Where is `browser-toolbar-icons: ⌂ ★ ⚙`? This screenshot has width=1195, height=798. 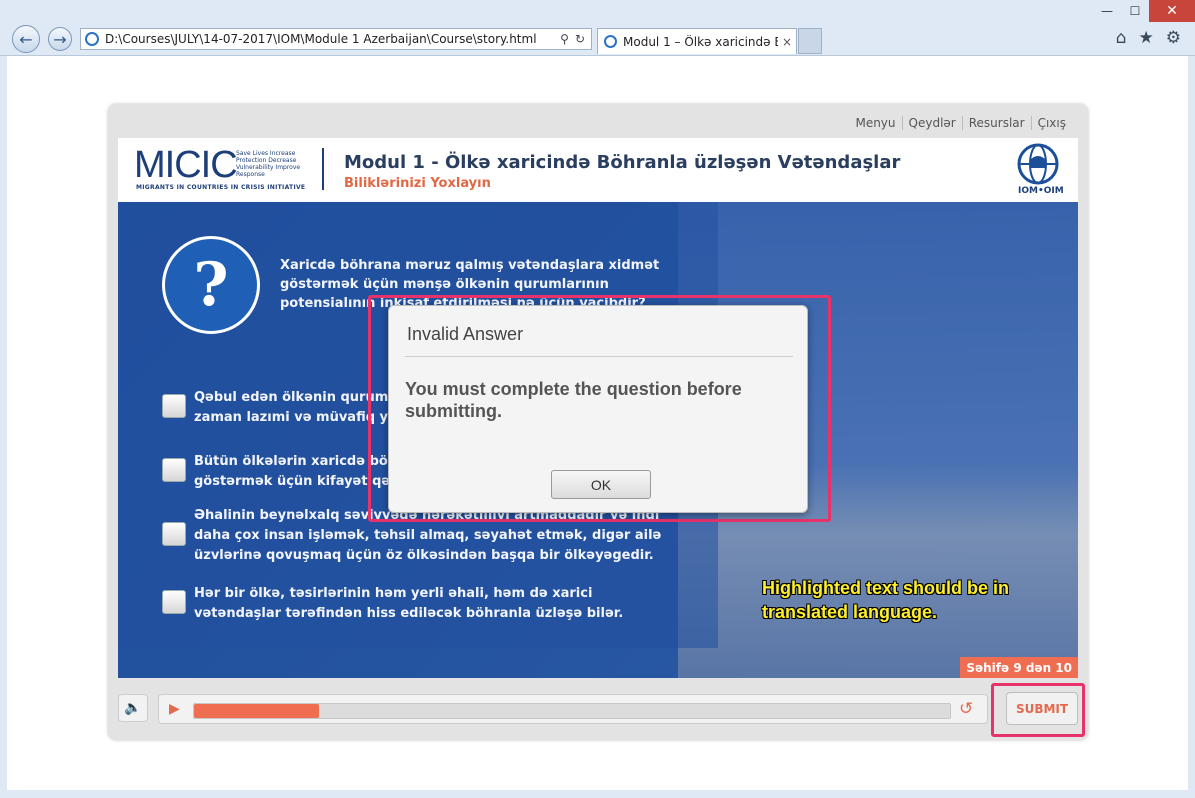 browser-toolbar-icons: ⌂ ★ ⚙ is located at coordinates (1148, 38).